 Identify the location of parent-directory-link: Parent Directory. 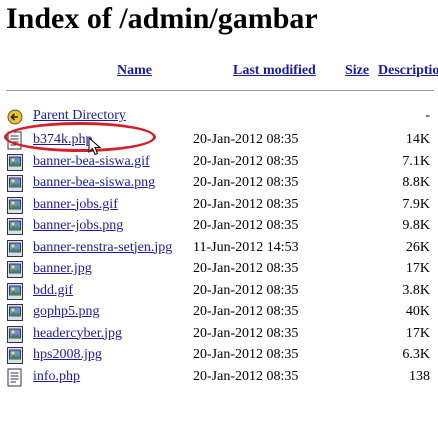
(79, 116).